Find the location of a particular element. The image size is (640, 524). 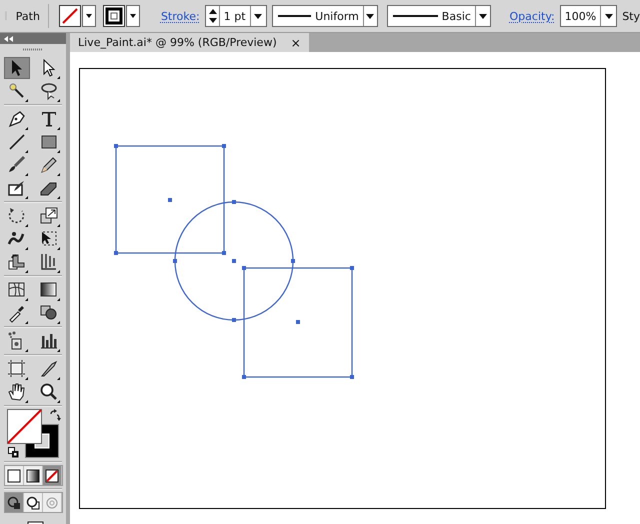

draw-behind-button is located at coordinates (33, 502).